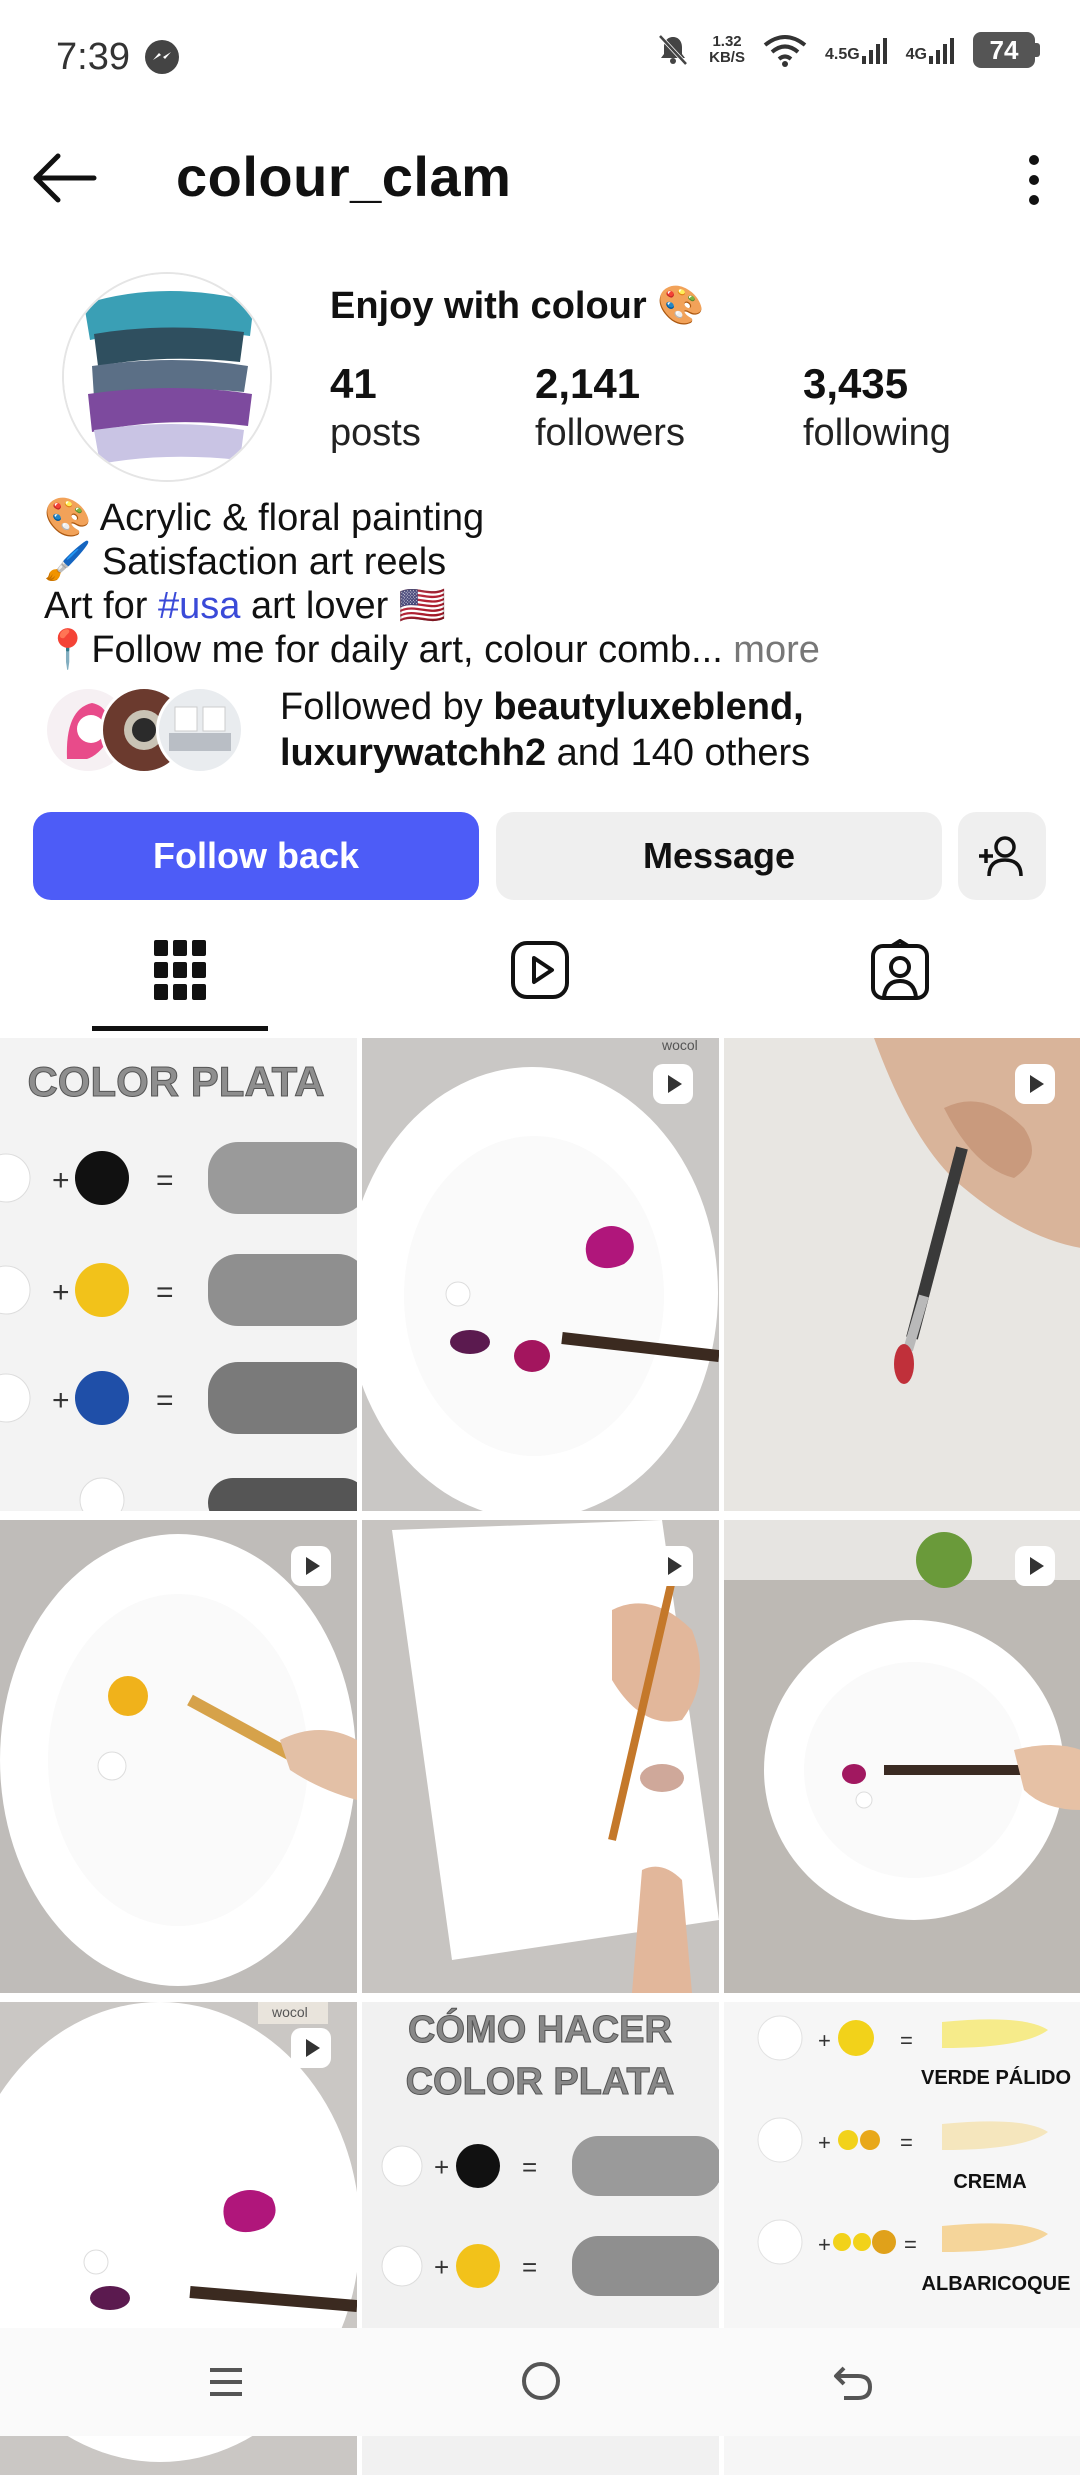 This screenshot has width=1080, height=2475. Describe the element at coordinates (610, 407) in the screenshot. I see `stat-followers: 2,141 followers` at that location.